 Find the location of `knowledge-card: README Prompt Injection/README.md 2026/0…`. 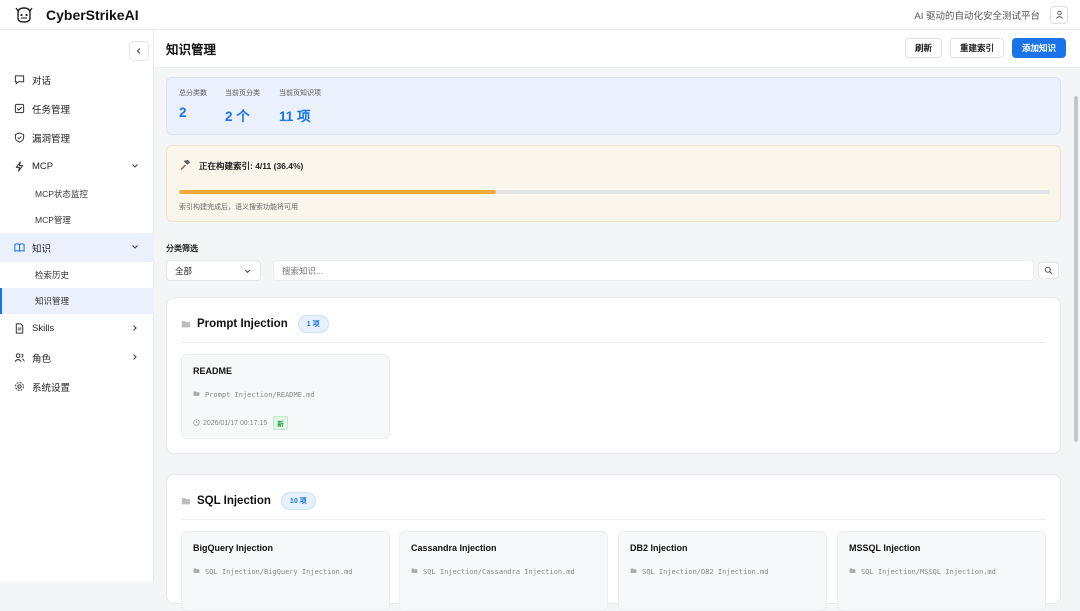

knowledge-card: README Prompt Injection/README.md 2026/0… is located at coordinates (285, 396).